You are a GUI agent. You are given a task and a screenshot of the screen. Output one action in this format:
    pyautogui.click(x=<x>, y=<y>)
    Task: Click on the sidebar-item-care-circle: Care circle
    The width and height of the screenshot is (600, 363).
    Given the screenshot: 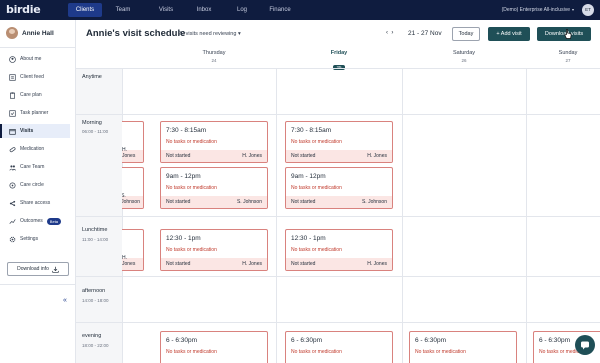 What is the action you would take?
    pyautogui.click(x=35, y=185)
    